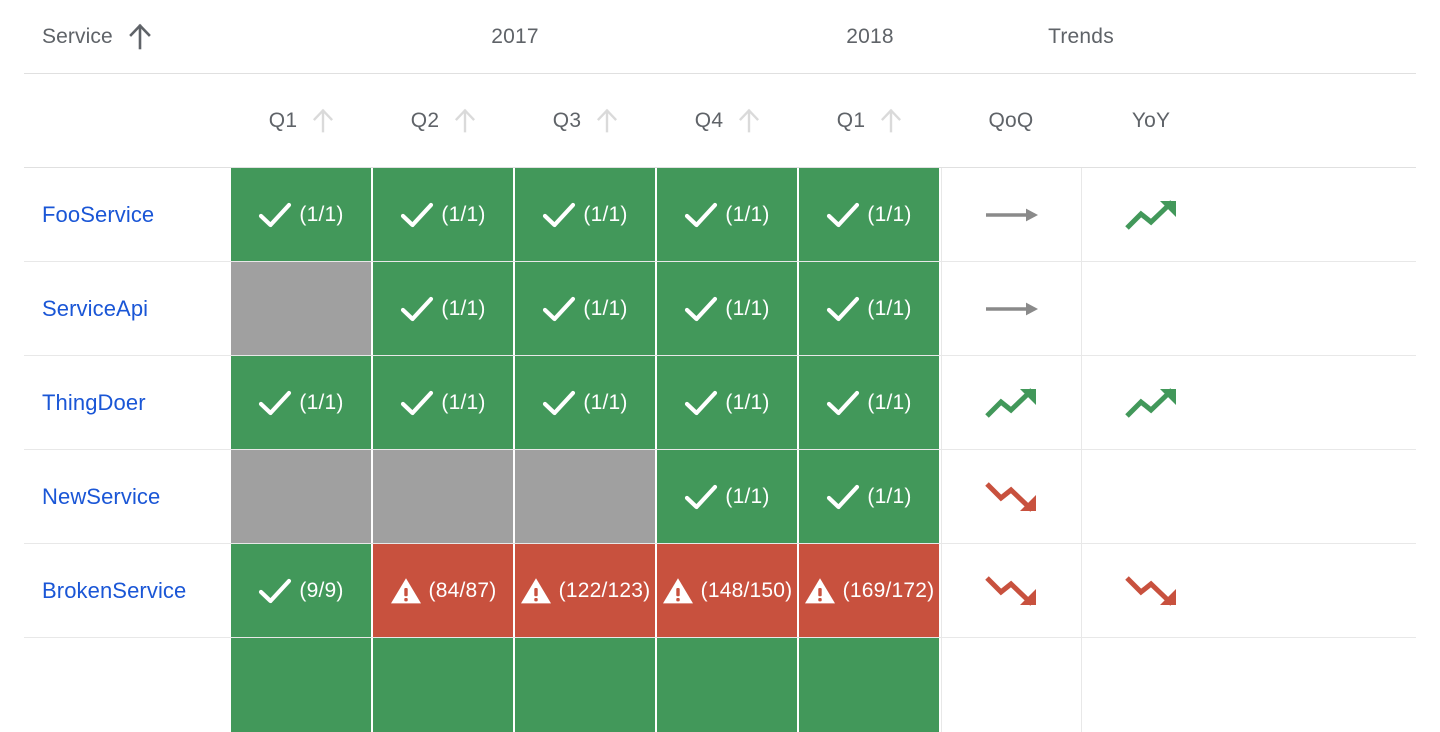 The height and width of the screenshot is (732, 1440). I want to click on trend-up-arrow-icon, so click(1010, 402).